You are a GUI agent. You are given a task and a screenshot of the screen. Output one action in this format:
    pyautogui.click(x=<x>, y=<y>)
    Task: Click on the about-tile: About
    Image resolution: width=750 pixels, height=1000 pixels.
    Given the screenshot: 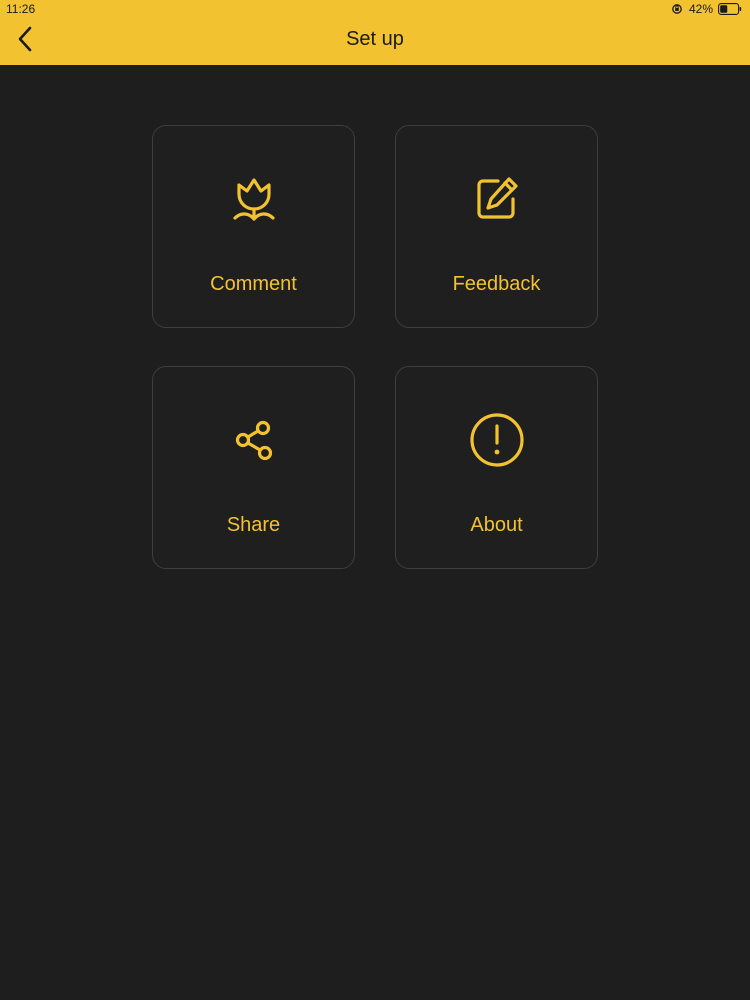 What is the action you would take?
    pyautogui.click(x=496, y=467)
    